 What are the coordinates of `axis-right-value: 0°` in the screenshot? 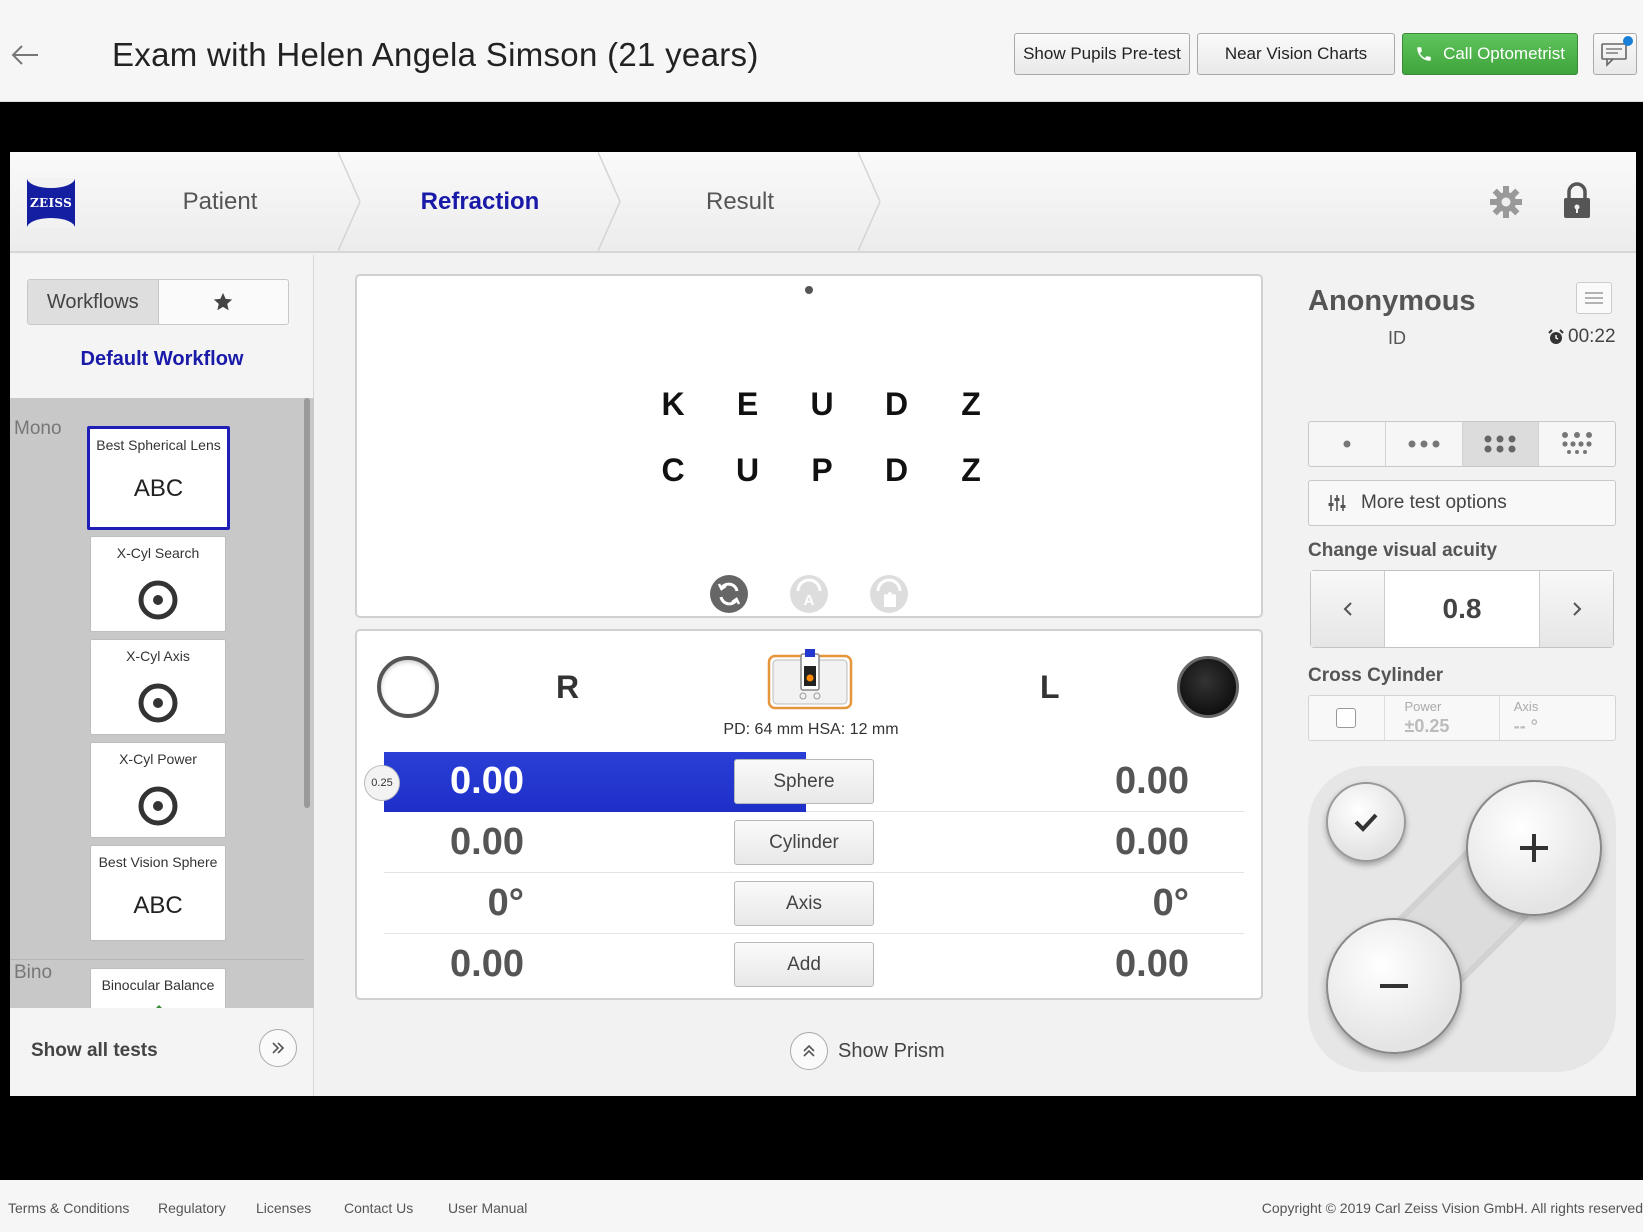 It's located at (454, 903).